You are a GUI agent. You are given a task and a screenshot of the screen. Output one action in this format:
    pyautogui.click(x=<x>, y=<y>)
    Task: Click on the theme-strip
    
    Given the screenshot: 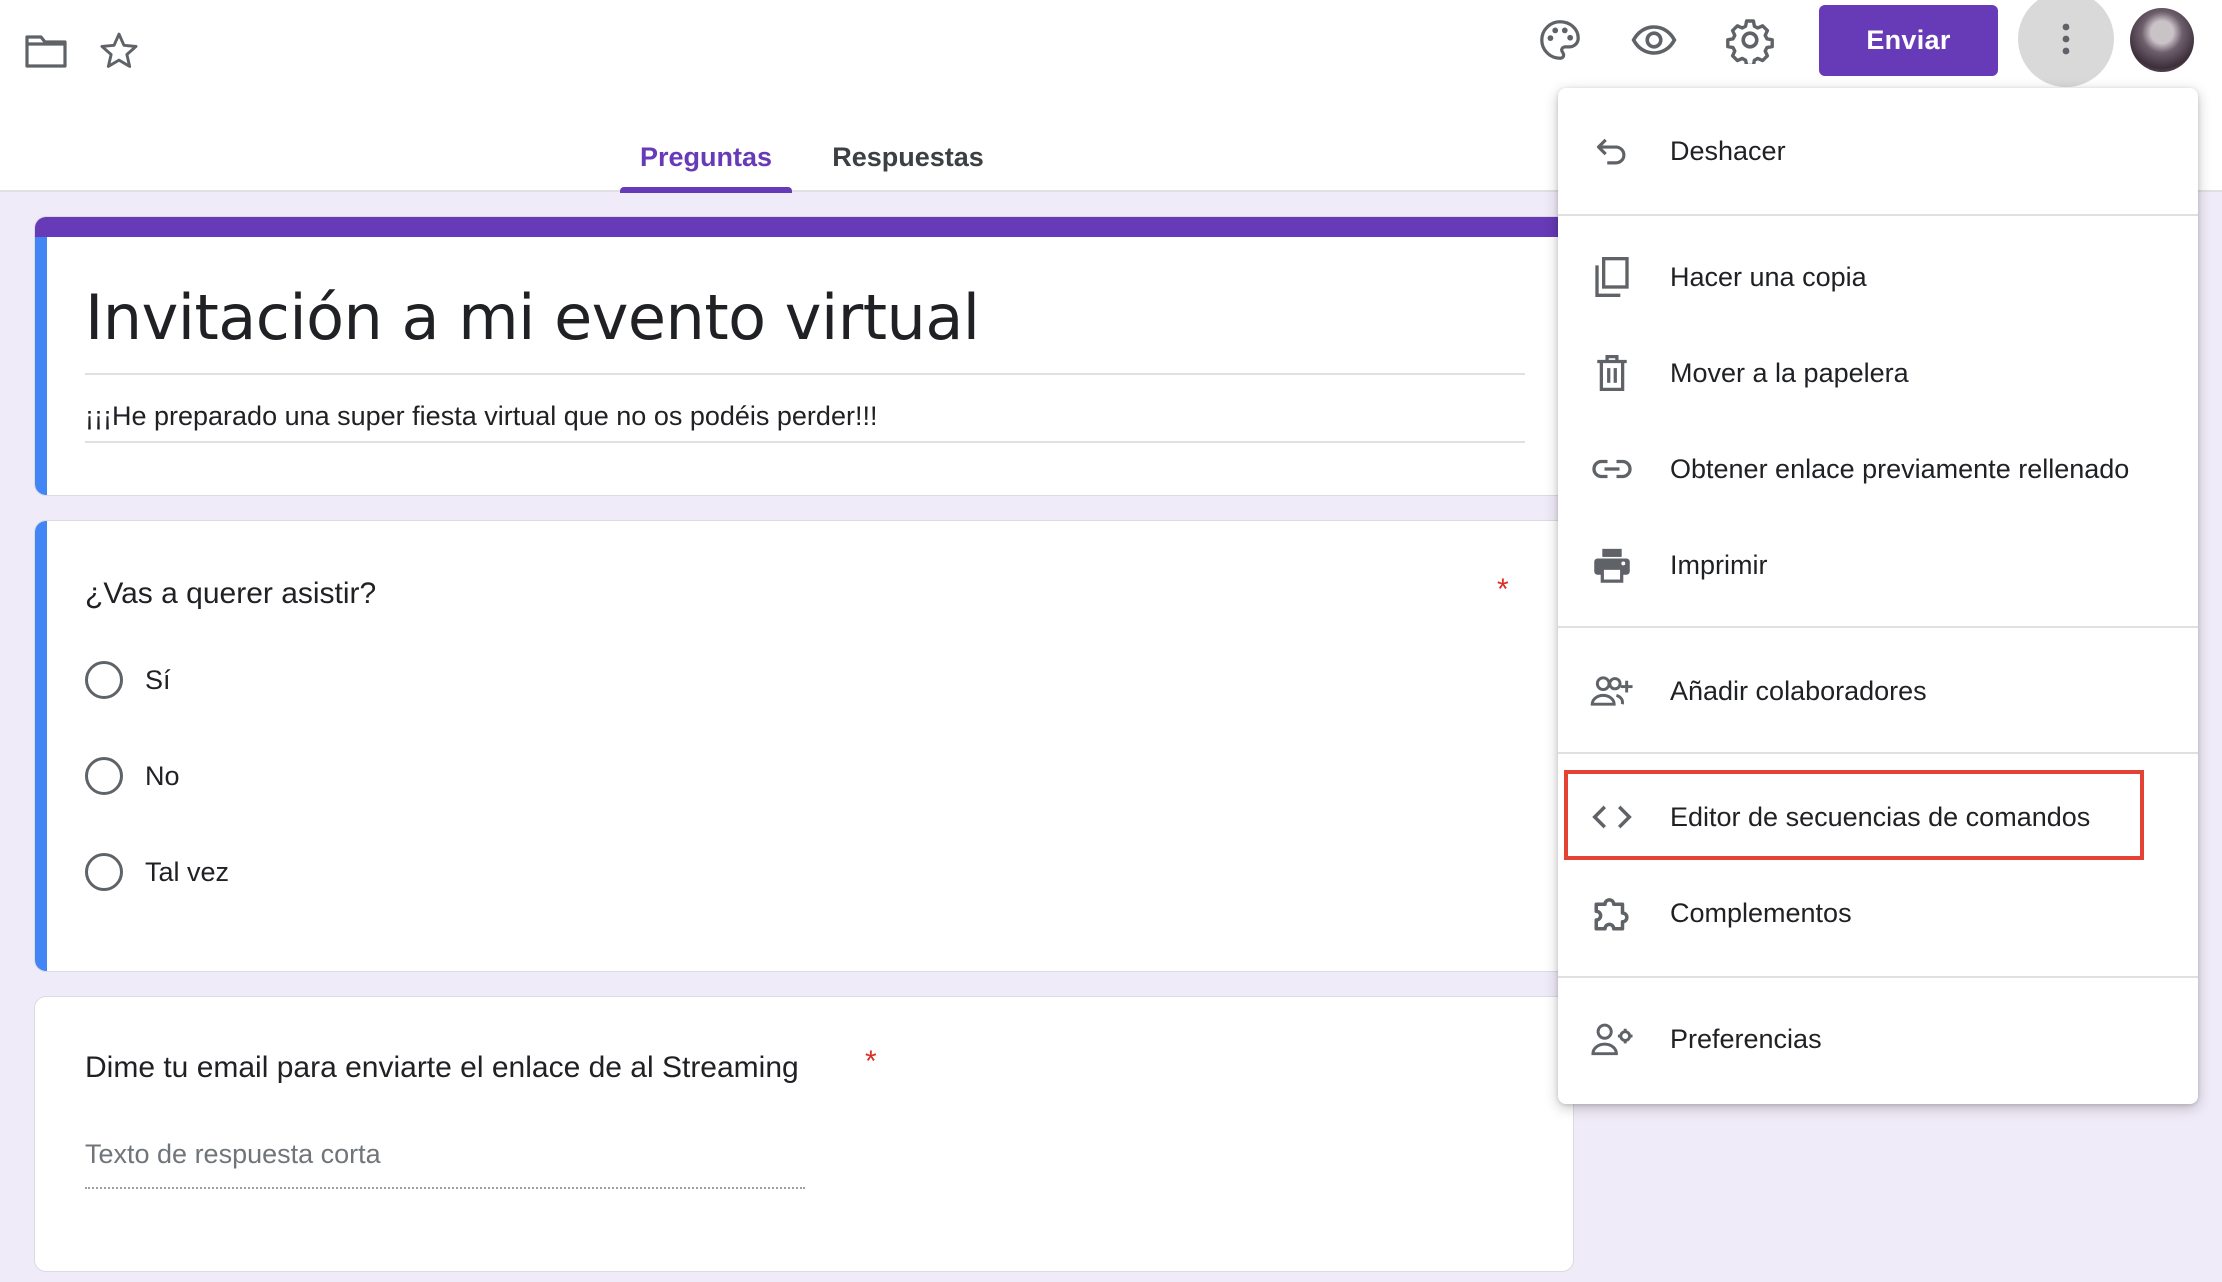 What is the action you would take?
    pyautogui.click(x=804, y=227)
    